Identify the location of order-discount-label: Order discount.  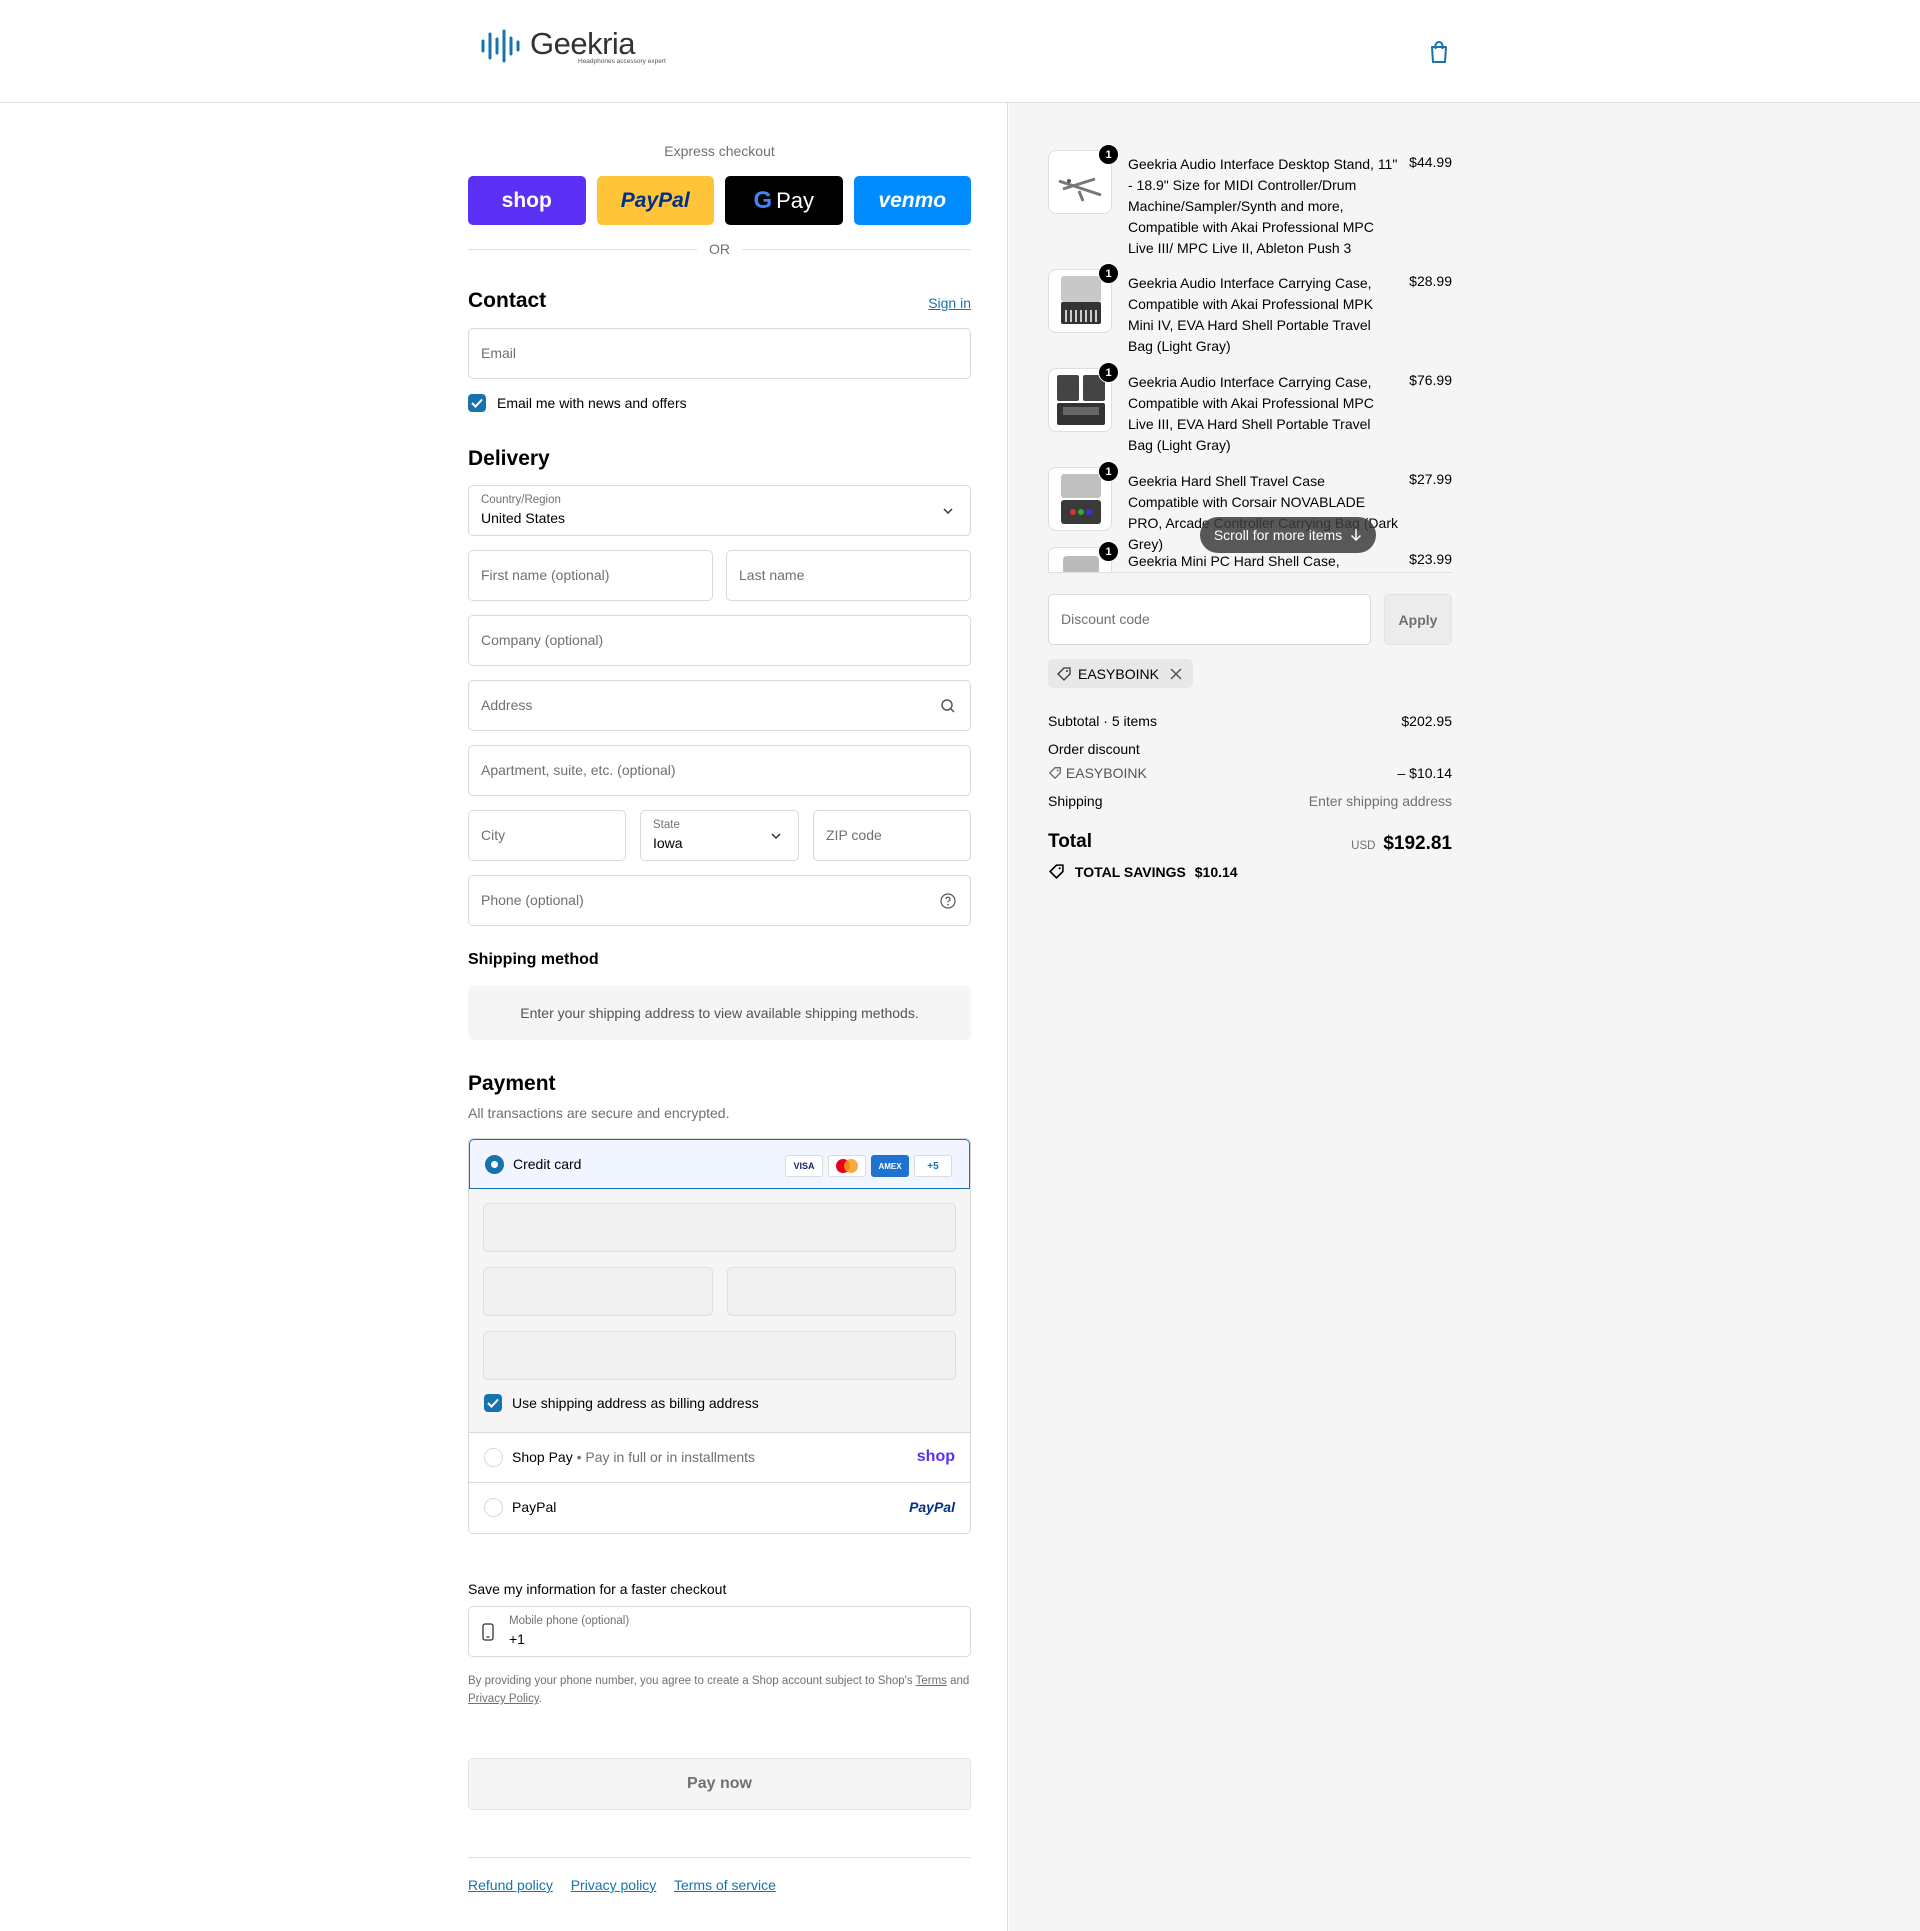
(1094, 749).